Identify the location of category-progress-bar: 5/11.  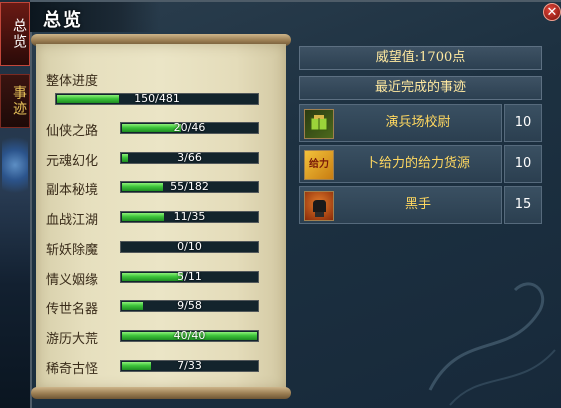
(189, 277).